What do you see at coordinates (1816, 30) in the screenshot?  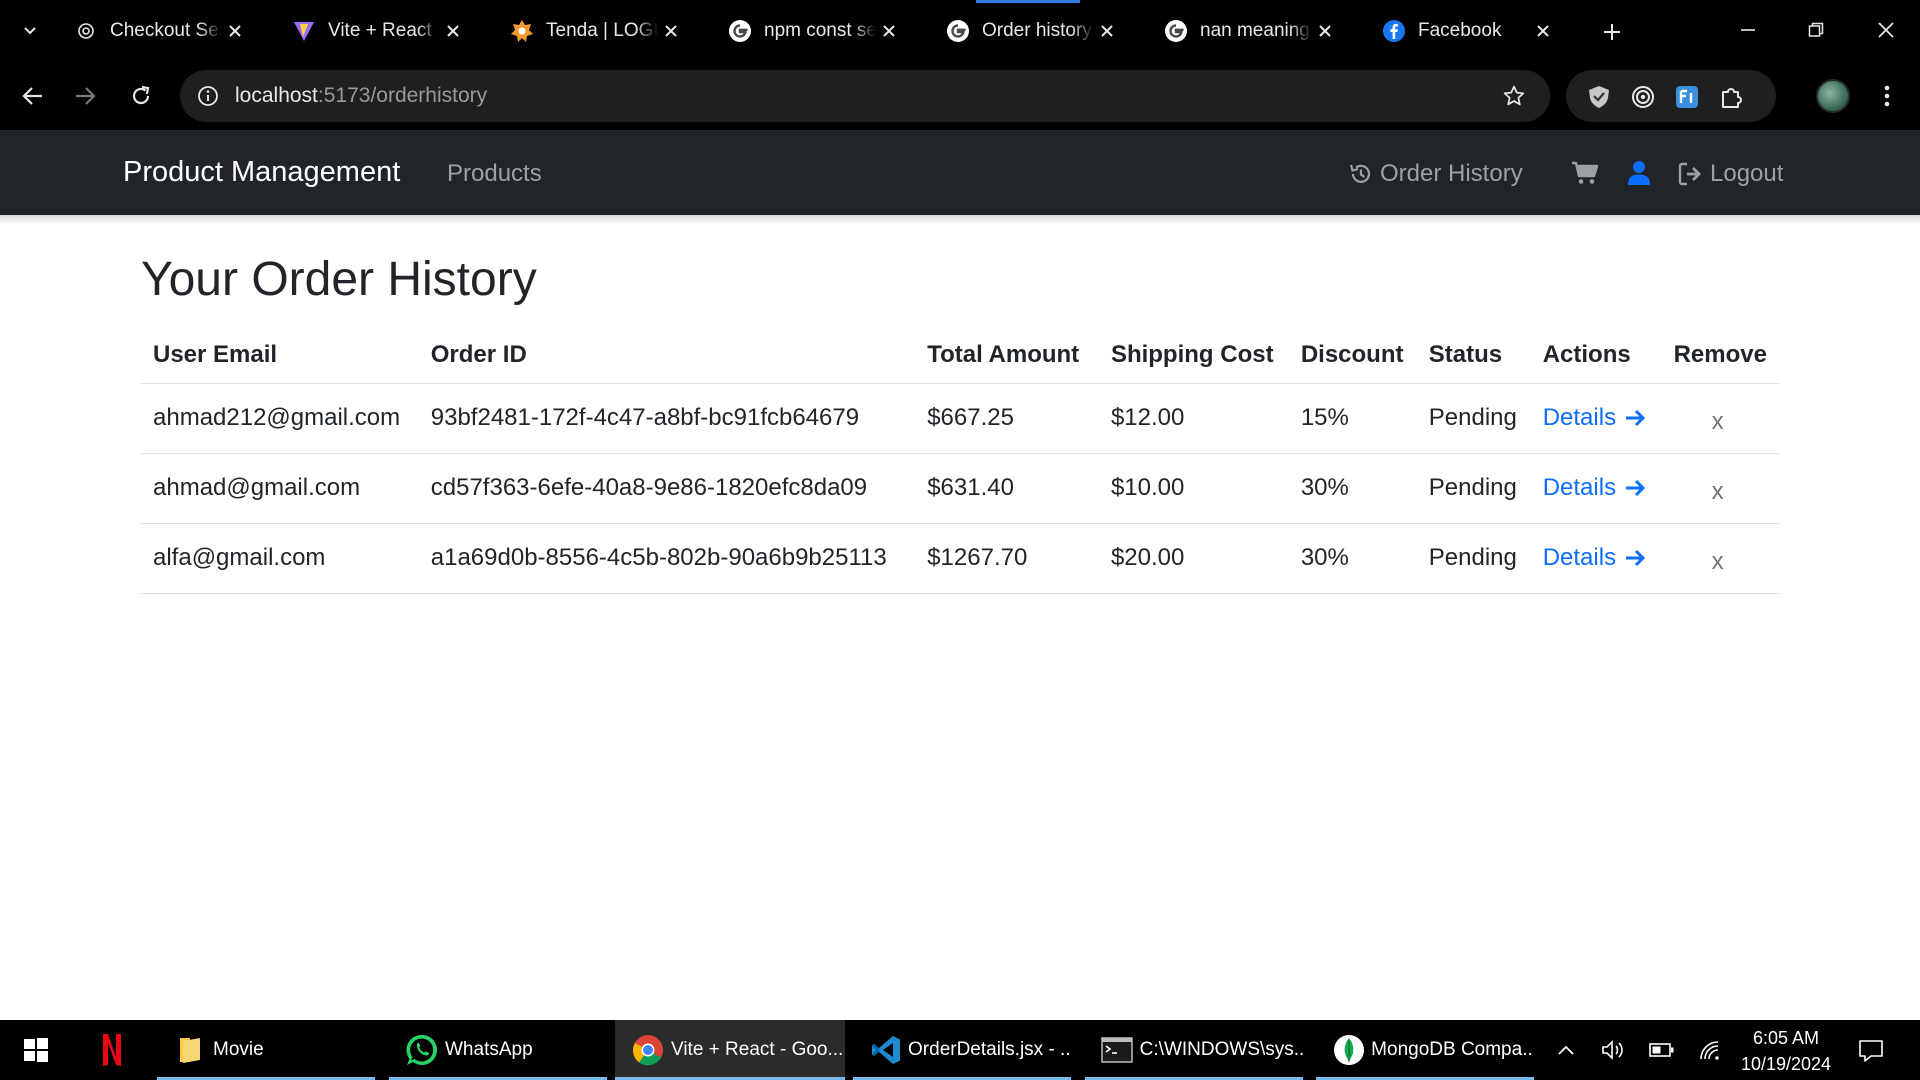 I see `restore-icon` at bounding box center [1816, 30].